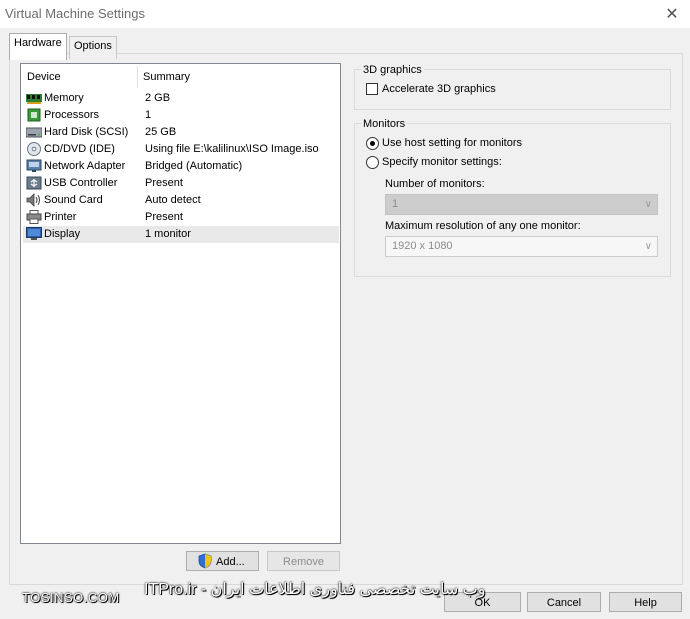  Describe the element at coordinates (81, 183) in the screenshot. I see `device-name: USB Controller` at that location.